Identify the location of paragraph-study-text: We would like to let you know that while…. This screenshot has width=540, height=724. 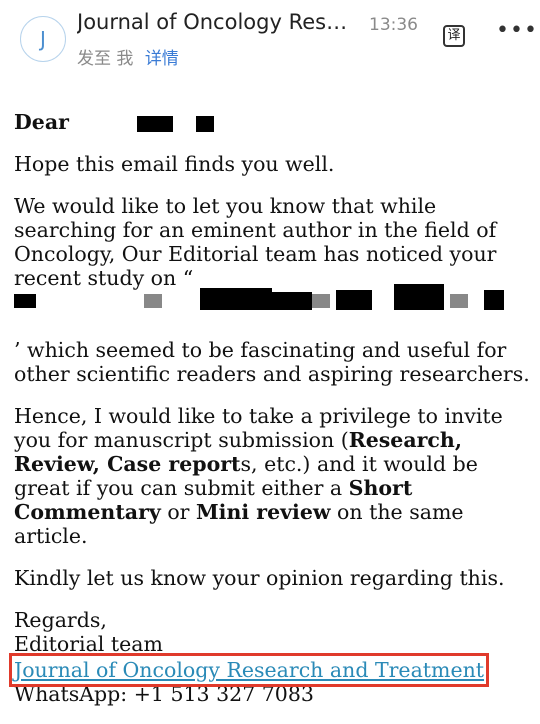
(255, 242).